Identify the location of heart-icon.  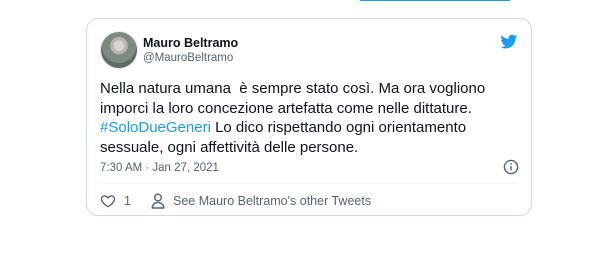
(108, 201).